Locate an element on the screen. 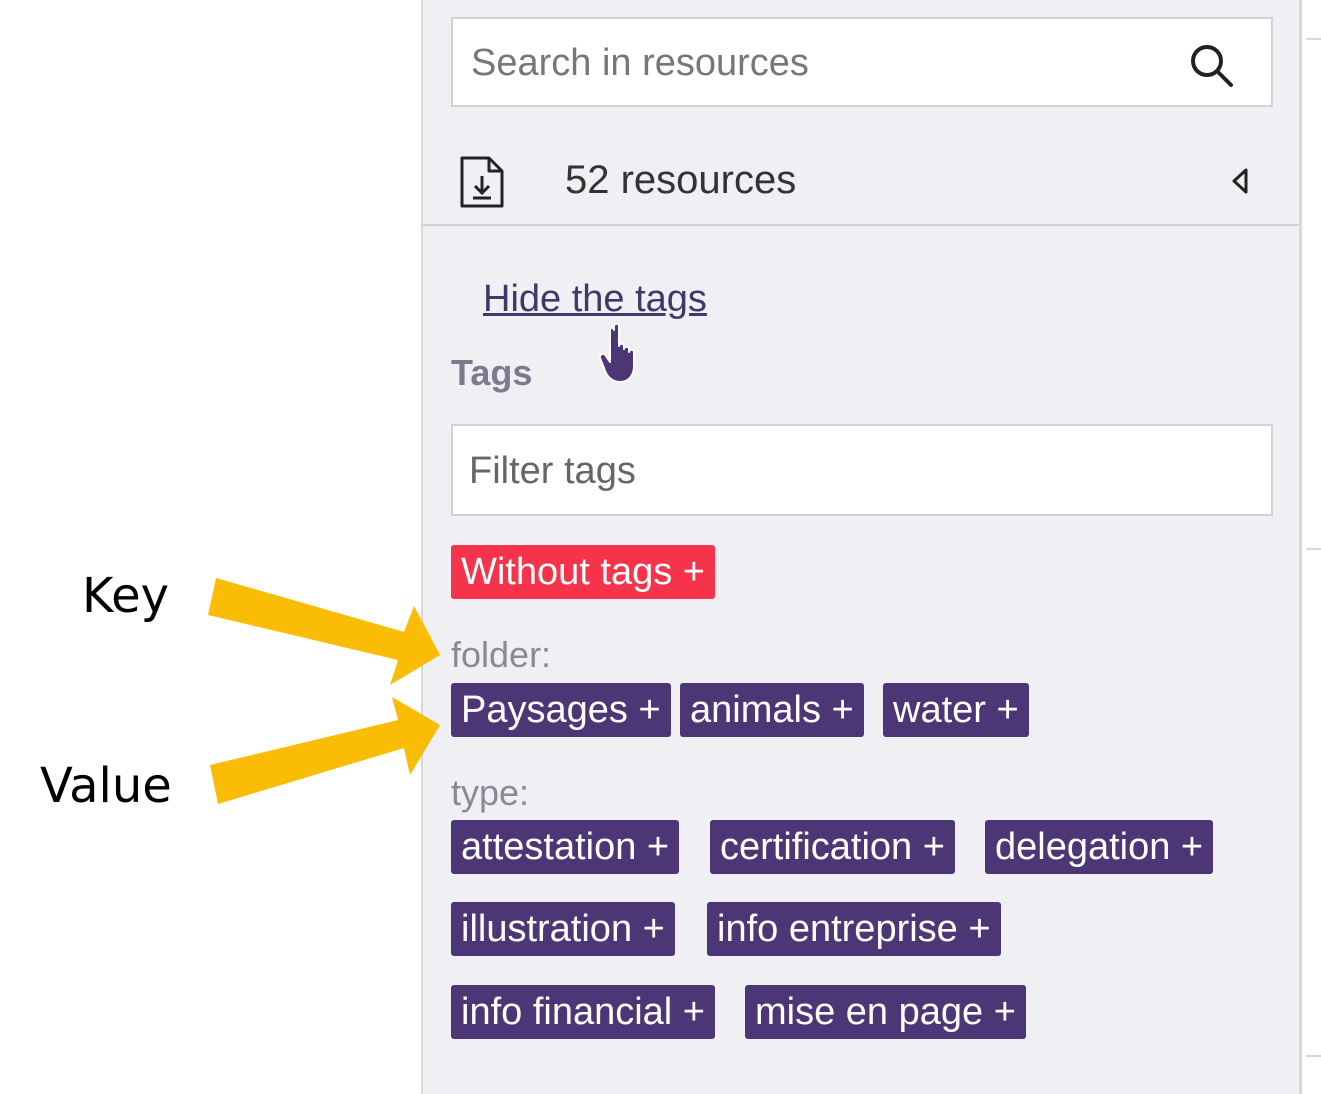  key-annotation-label: Key is located at coordinates (126, 596).